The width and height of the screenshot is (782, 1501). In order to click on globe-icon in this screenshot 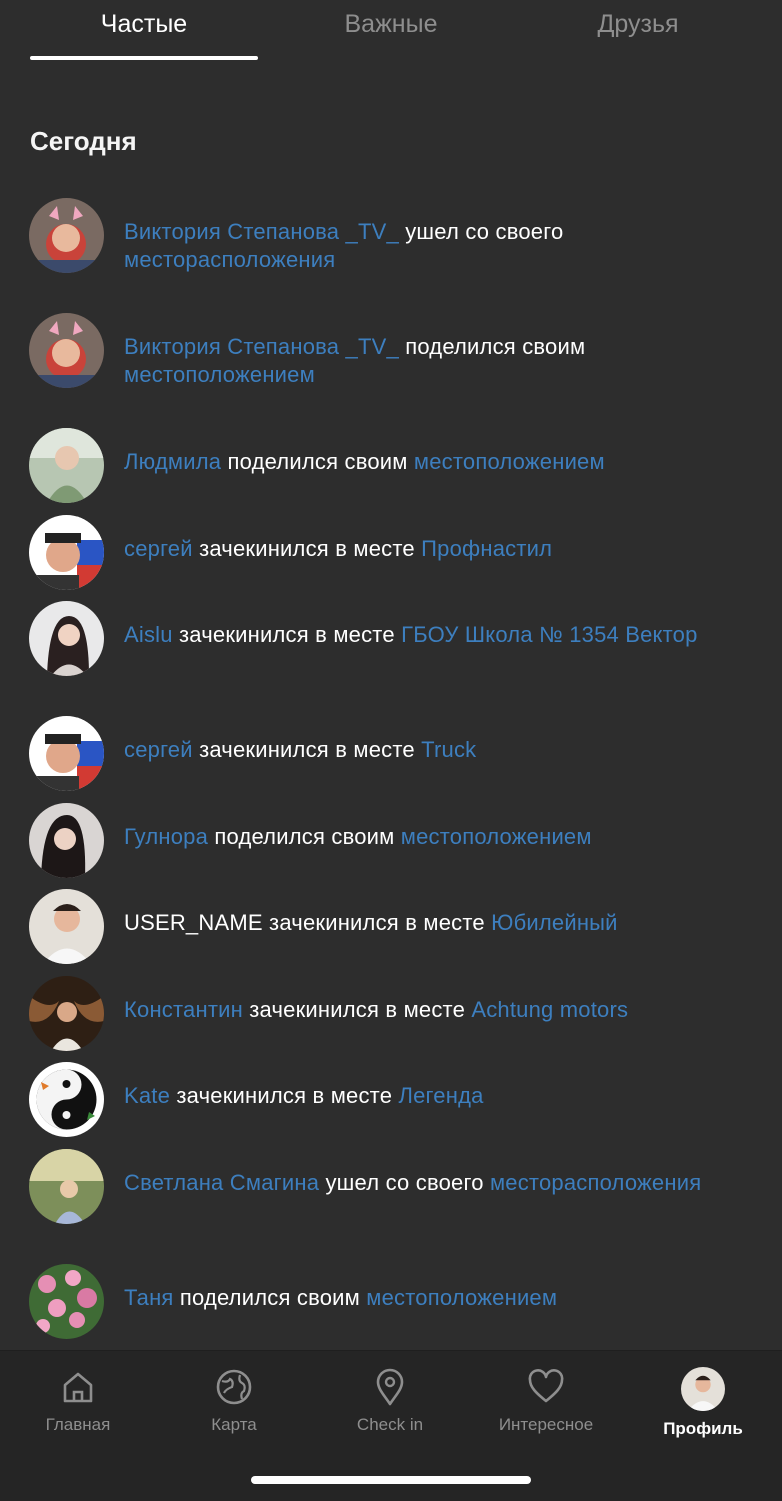, I will do `click(234, 1387)`.